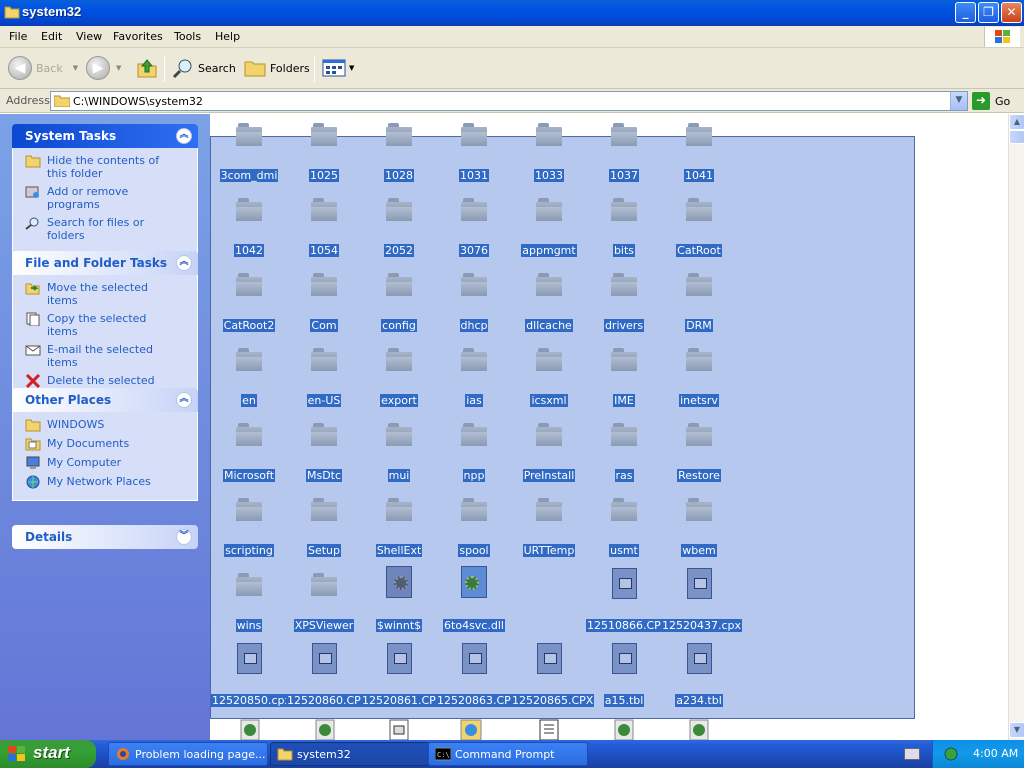 The image size is (1024, 768). What do you see at coordinates (509, 101) in the screenshot?
I see `address-input: C:\WINDOWS\system32 ▼` at bounding box center [509, 101].